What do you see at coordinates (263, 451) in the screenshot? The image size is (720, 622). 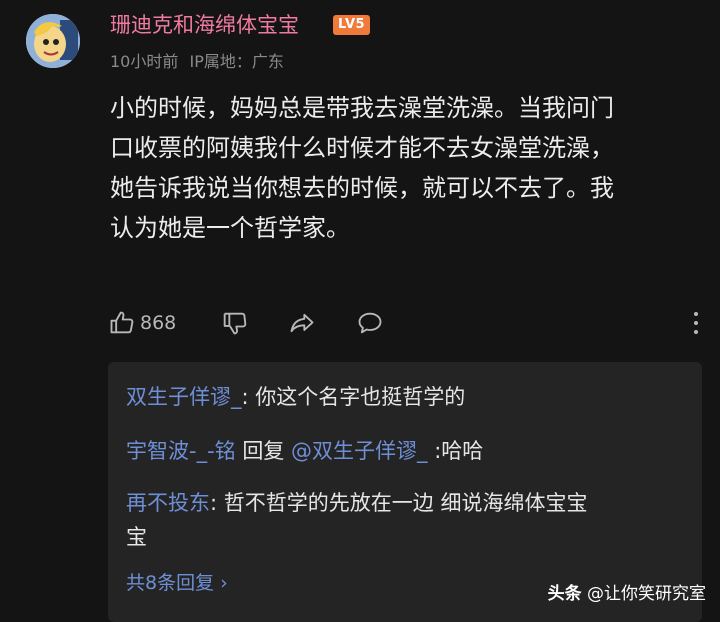 I see `reply-action: 回复` at bounding box center [263, 451].